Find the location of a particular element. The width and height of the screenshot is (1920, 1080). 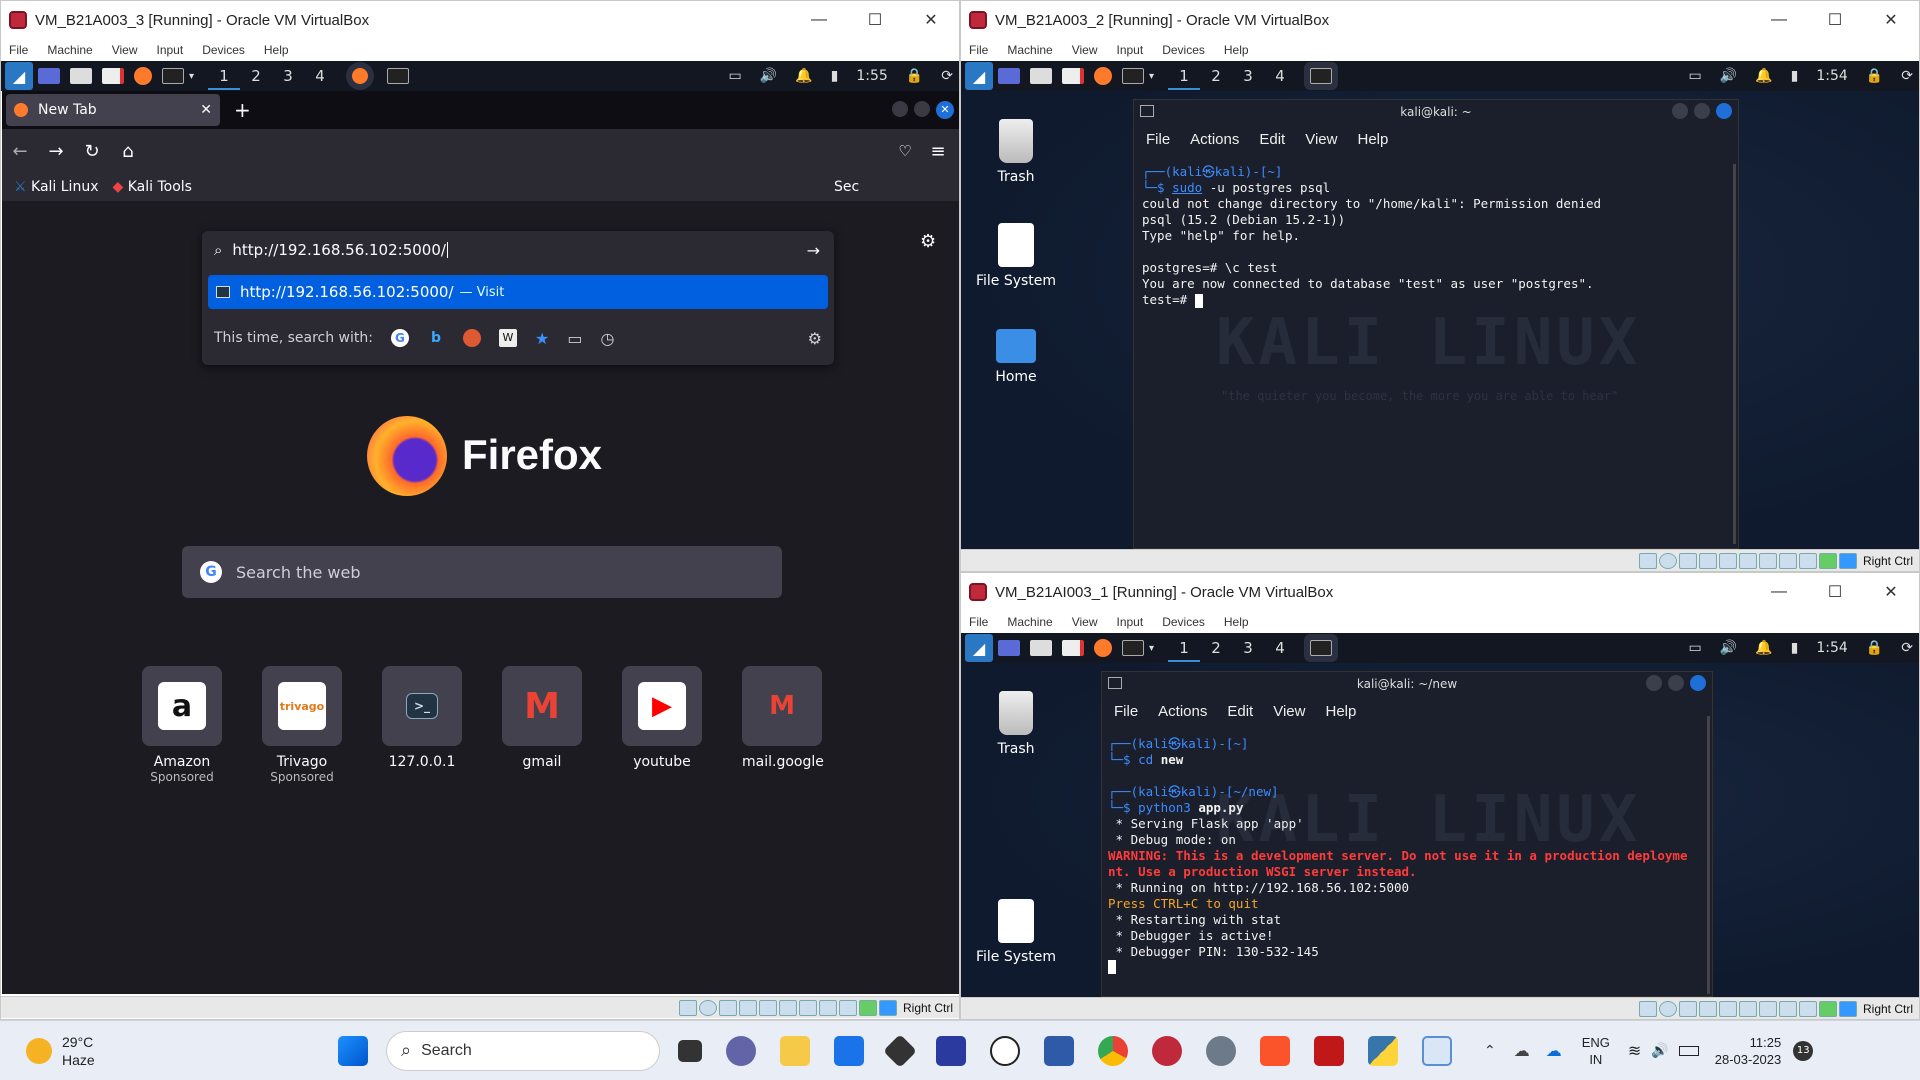

bookmark-kali-tools: ◆ Kali Tools is located at coordinates (151, 187).